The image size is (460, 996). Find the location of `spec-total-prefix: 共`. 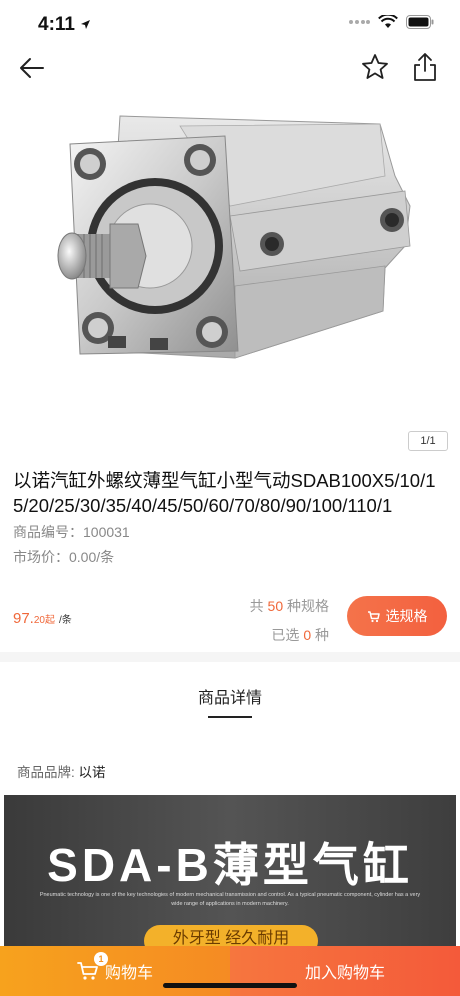

spec-total-prefix: 共 is located at coordinates (256, 606).